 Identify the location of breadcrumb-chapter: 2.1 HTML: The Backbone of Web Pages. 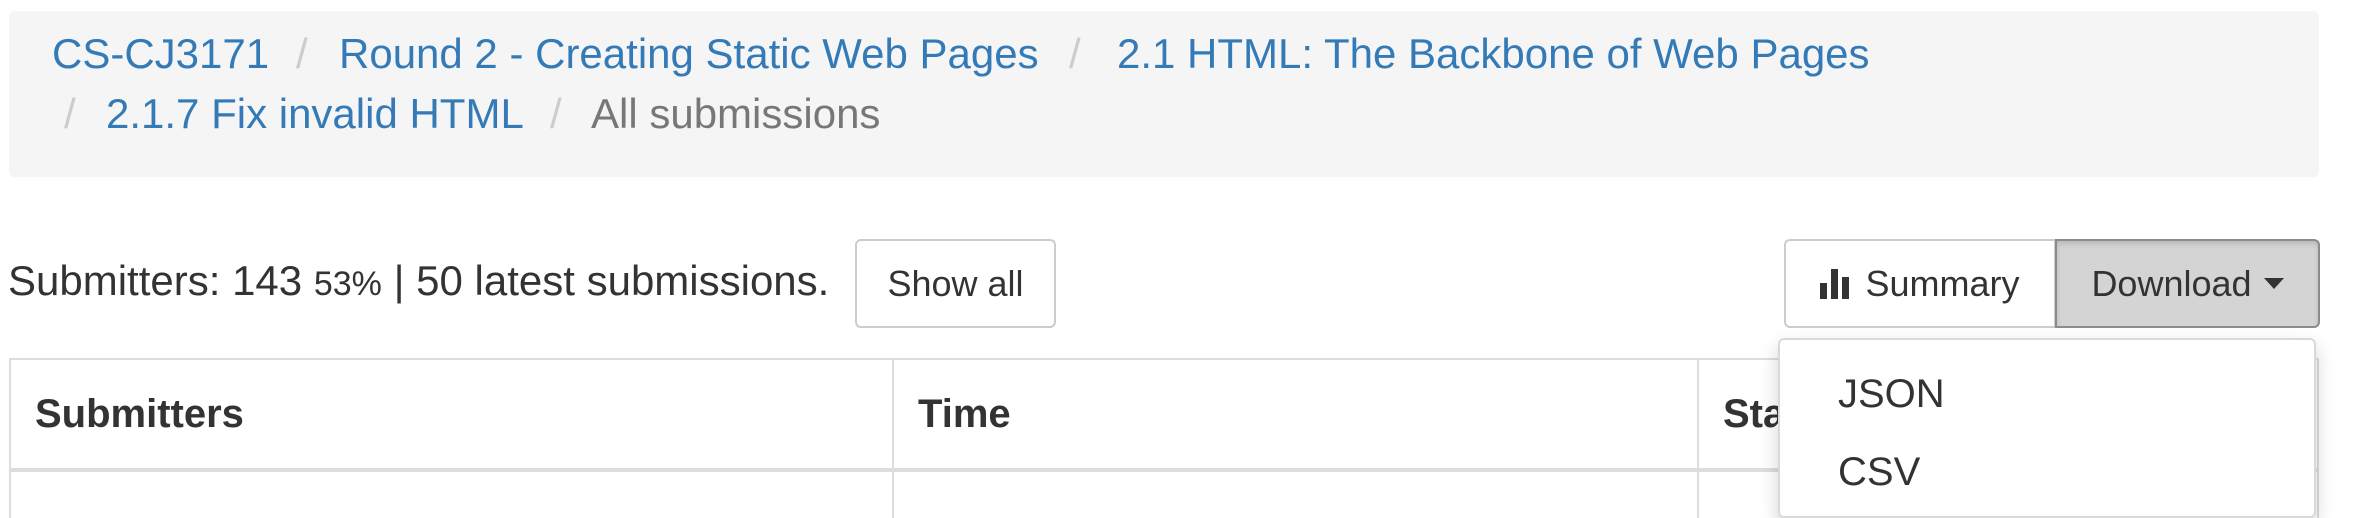
(1493, 54).